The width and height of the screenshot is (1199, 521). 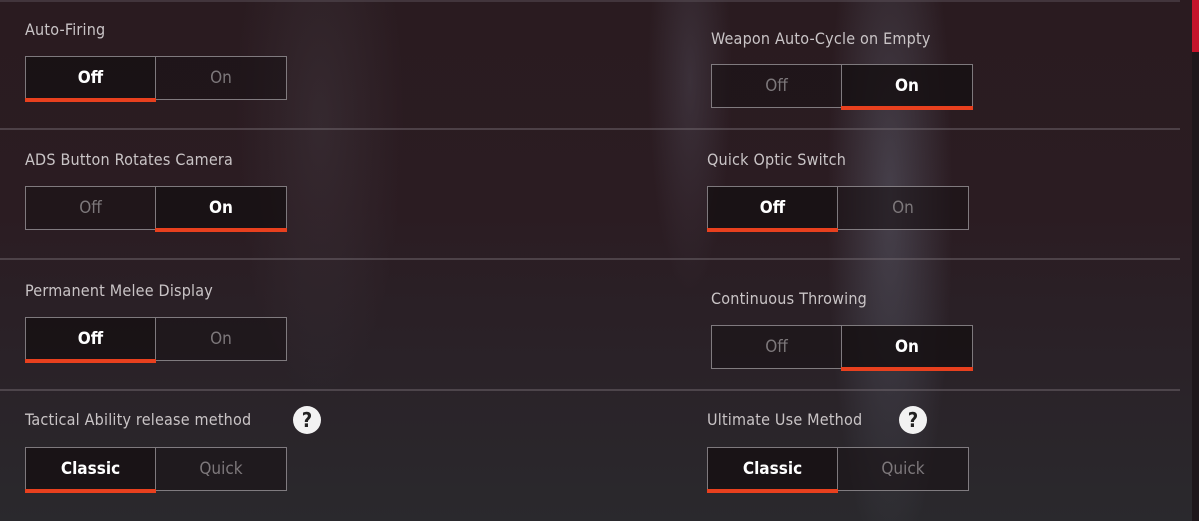 I want to click on continuous-throwing-toggle: Off On, so click(x=843, y=348).